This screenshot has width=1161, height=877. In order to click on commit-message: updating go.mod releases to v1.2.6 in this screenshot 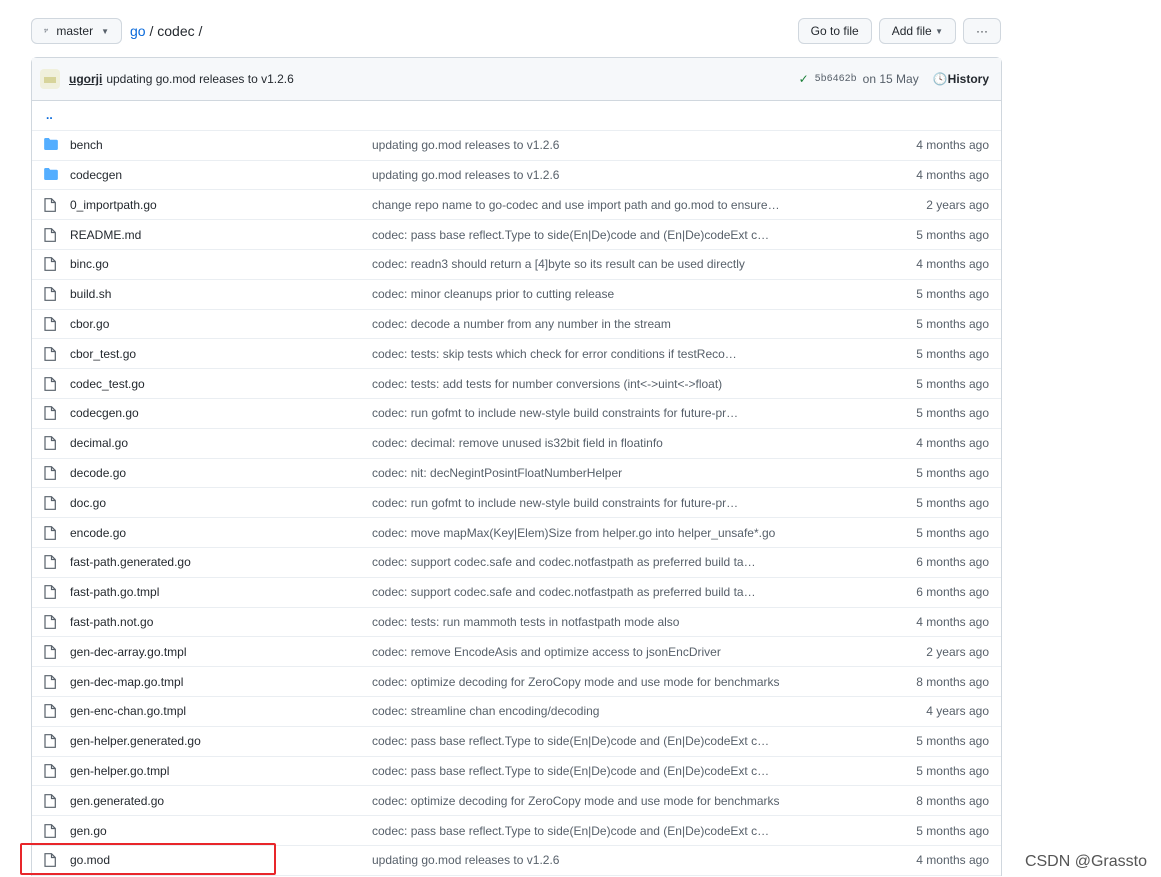, I will do `click(199, 79)`.